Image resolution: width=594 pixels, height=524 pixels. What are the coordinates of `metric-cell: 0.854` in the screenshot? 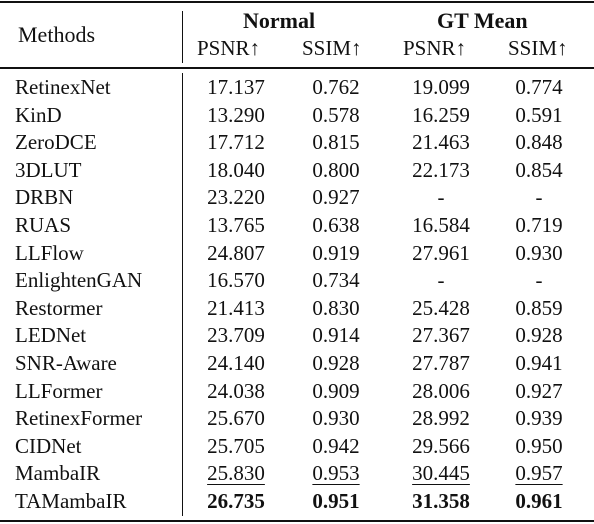 It's located at (539, 169).